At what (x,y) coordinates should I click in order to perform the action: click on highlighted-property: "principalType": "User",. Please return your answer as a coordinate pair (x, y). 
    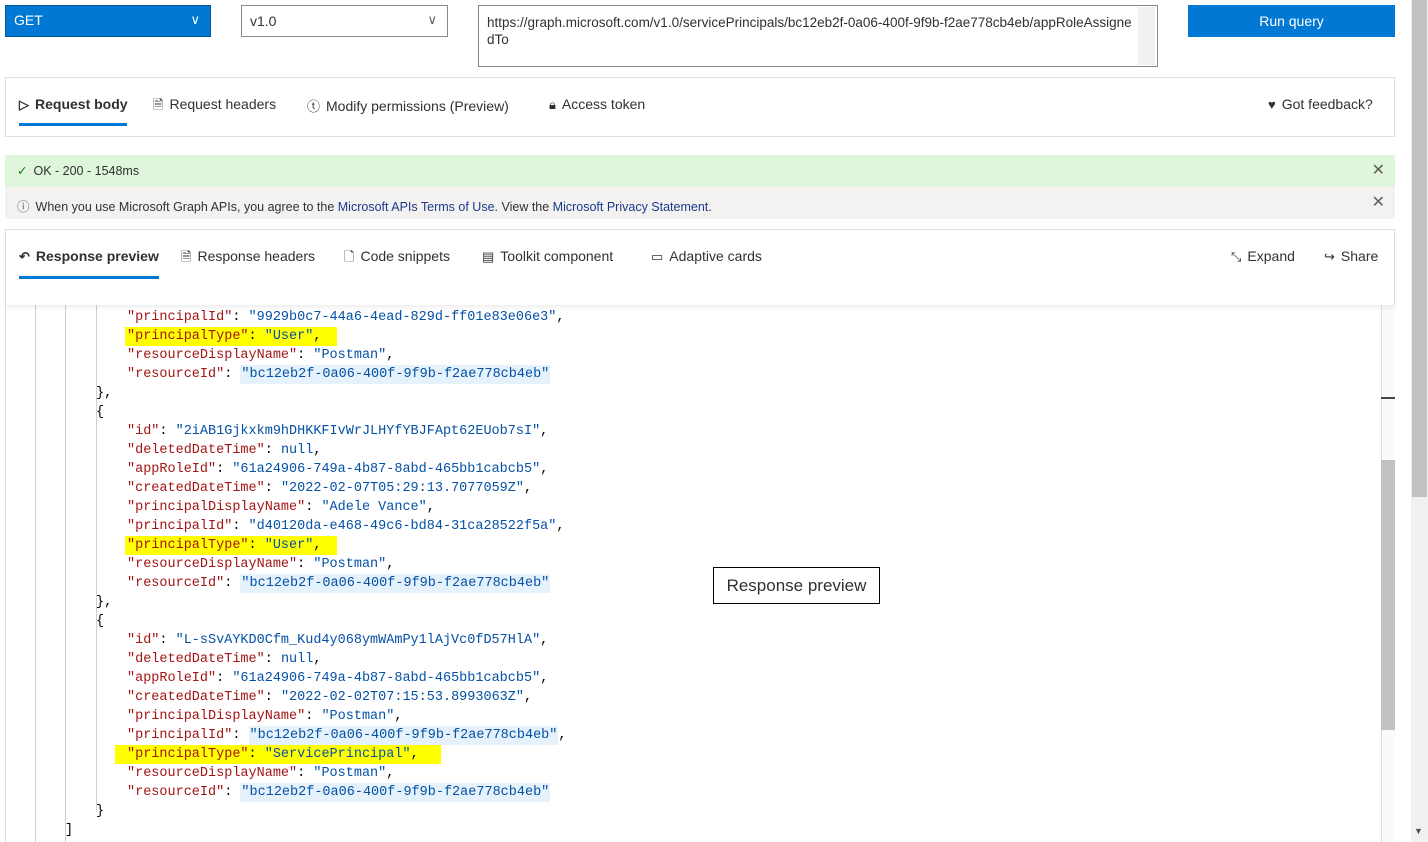
    Looking at the image, I should click on (231, 336).